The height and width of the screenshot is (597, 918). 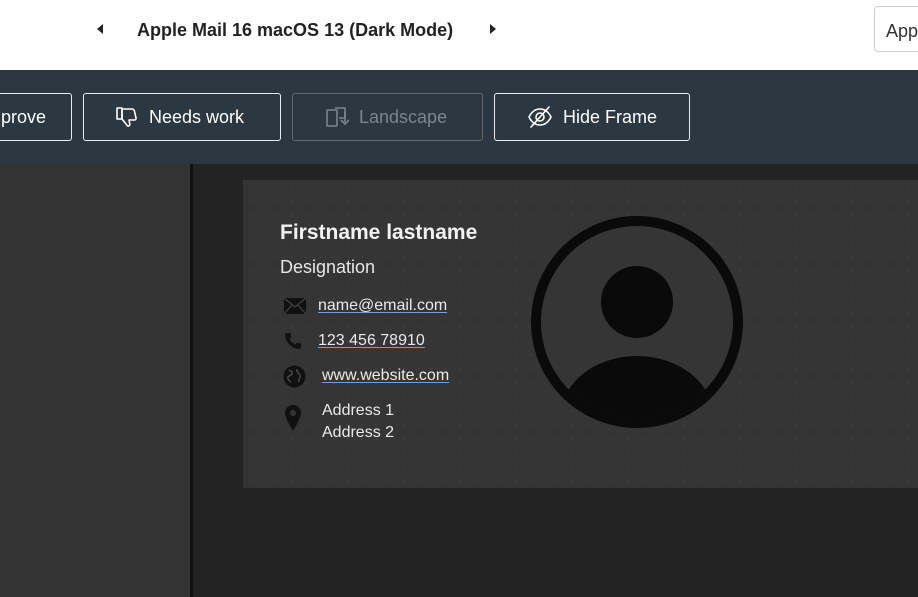 I want to click on prev-client-button, so click(x=100, y=29).